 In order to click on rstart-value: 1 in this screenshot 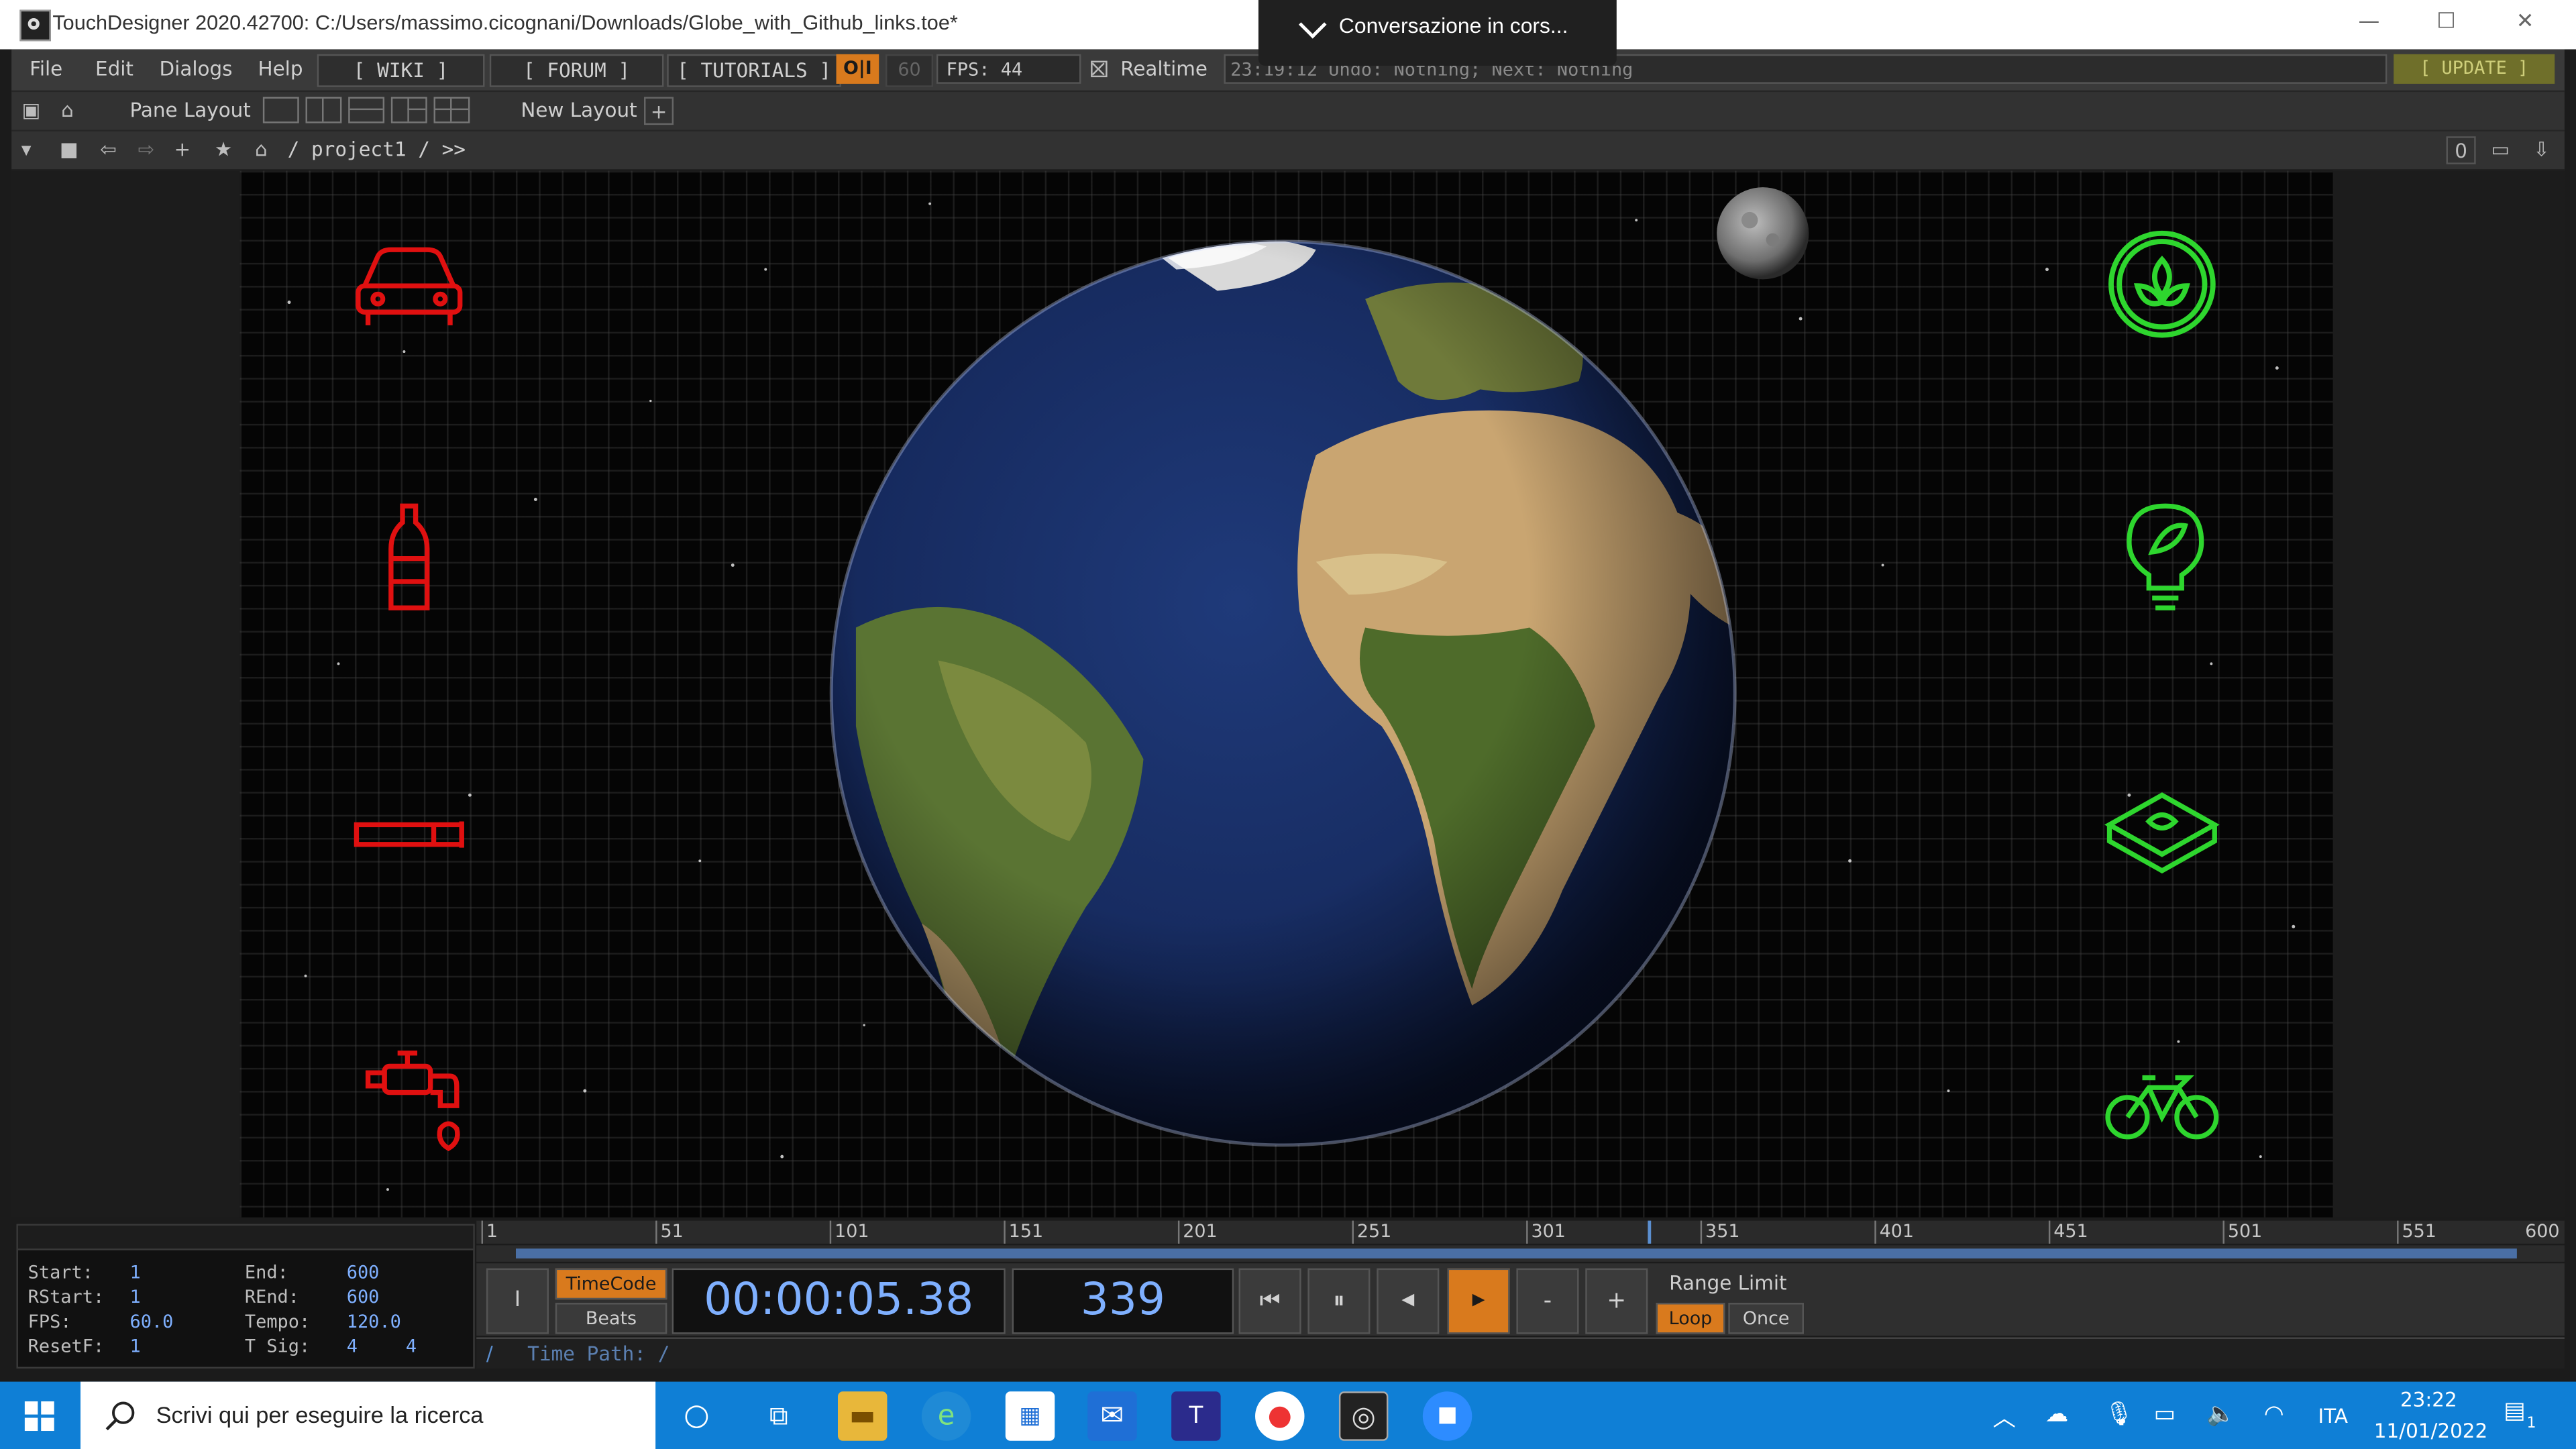, I will do `click(134, 1297)`.